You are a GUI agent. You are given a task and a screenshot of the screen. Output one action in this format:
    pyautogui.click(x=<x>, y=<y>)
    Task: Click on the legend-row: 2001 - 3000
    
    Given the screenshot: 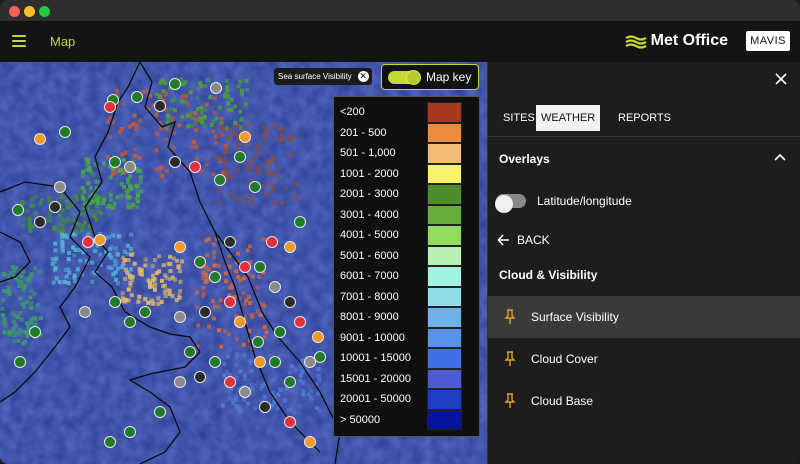 What is the action you would take?
    pyautogui.click(x=407, y=194)
    